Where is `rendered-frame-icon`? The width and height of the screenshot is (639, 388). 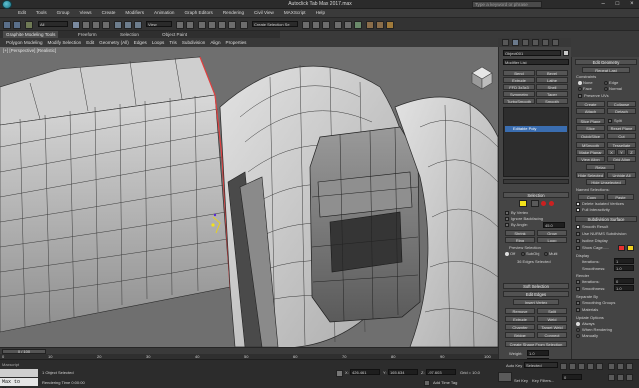
rendered-frame-icon is located at coordinates (380, 25).